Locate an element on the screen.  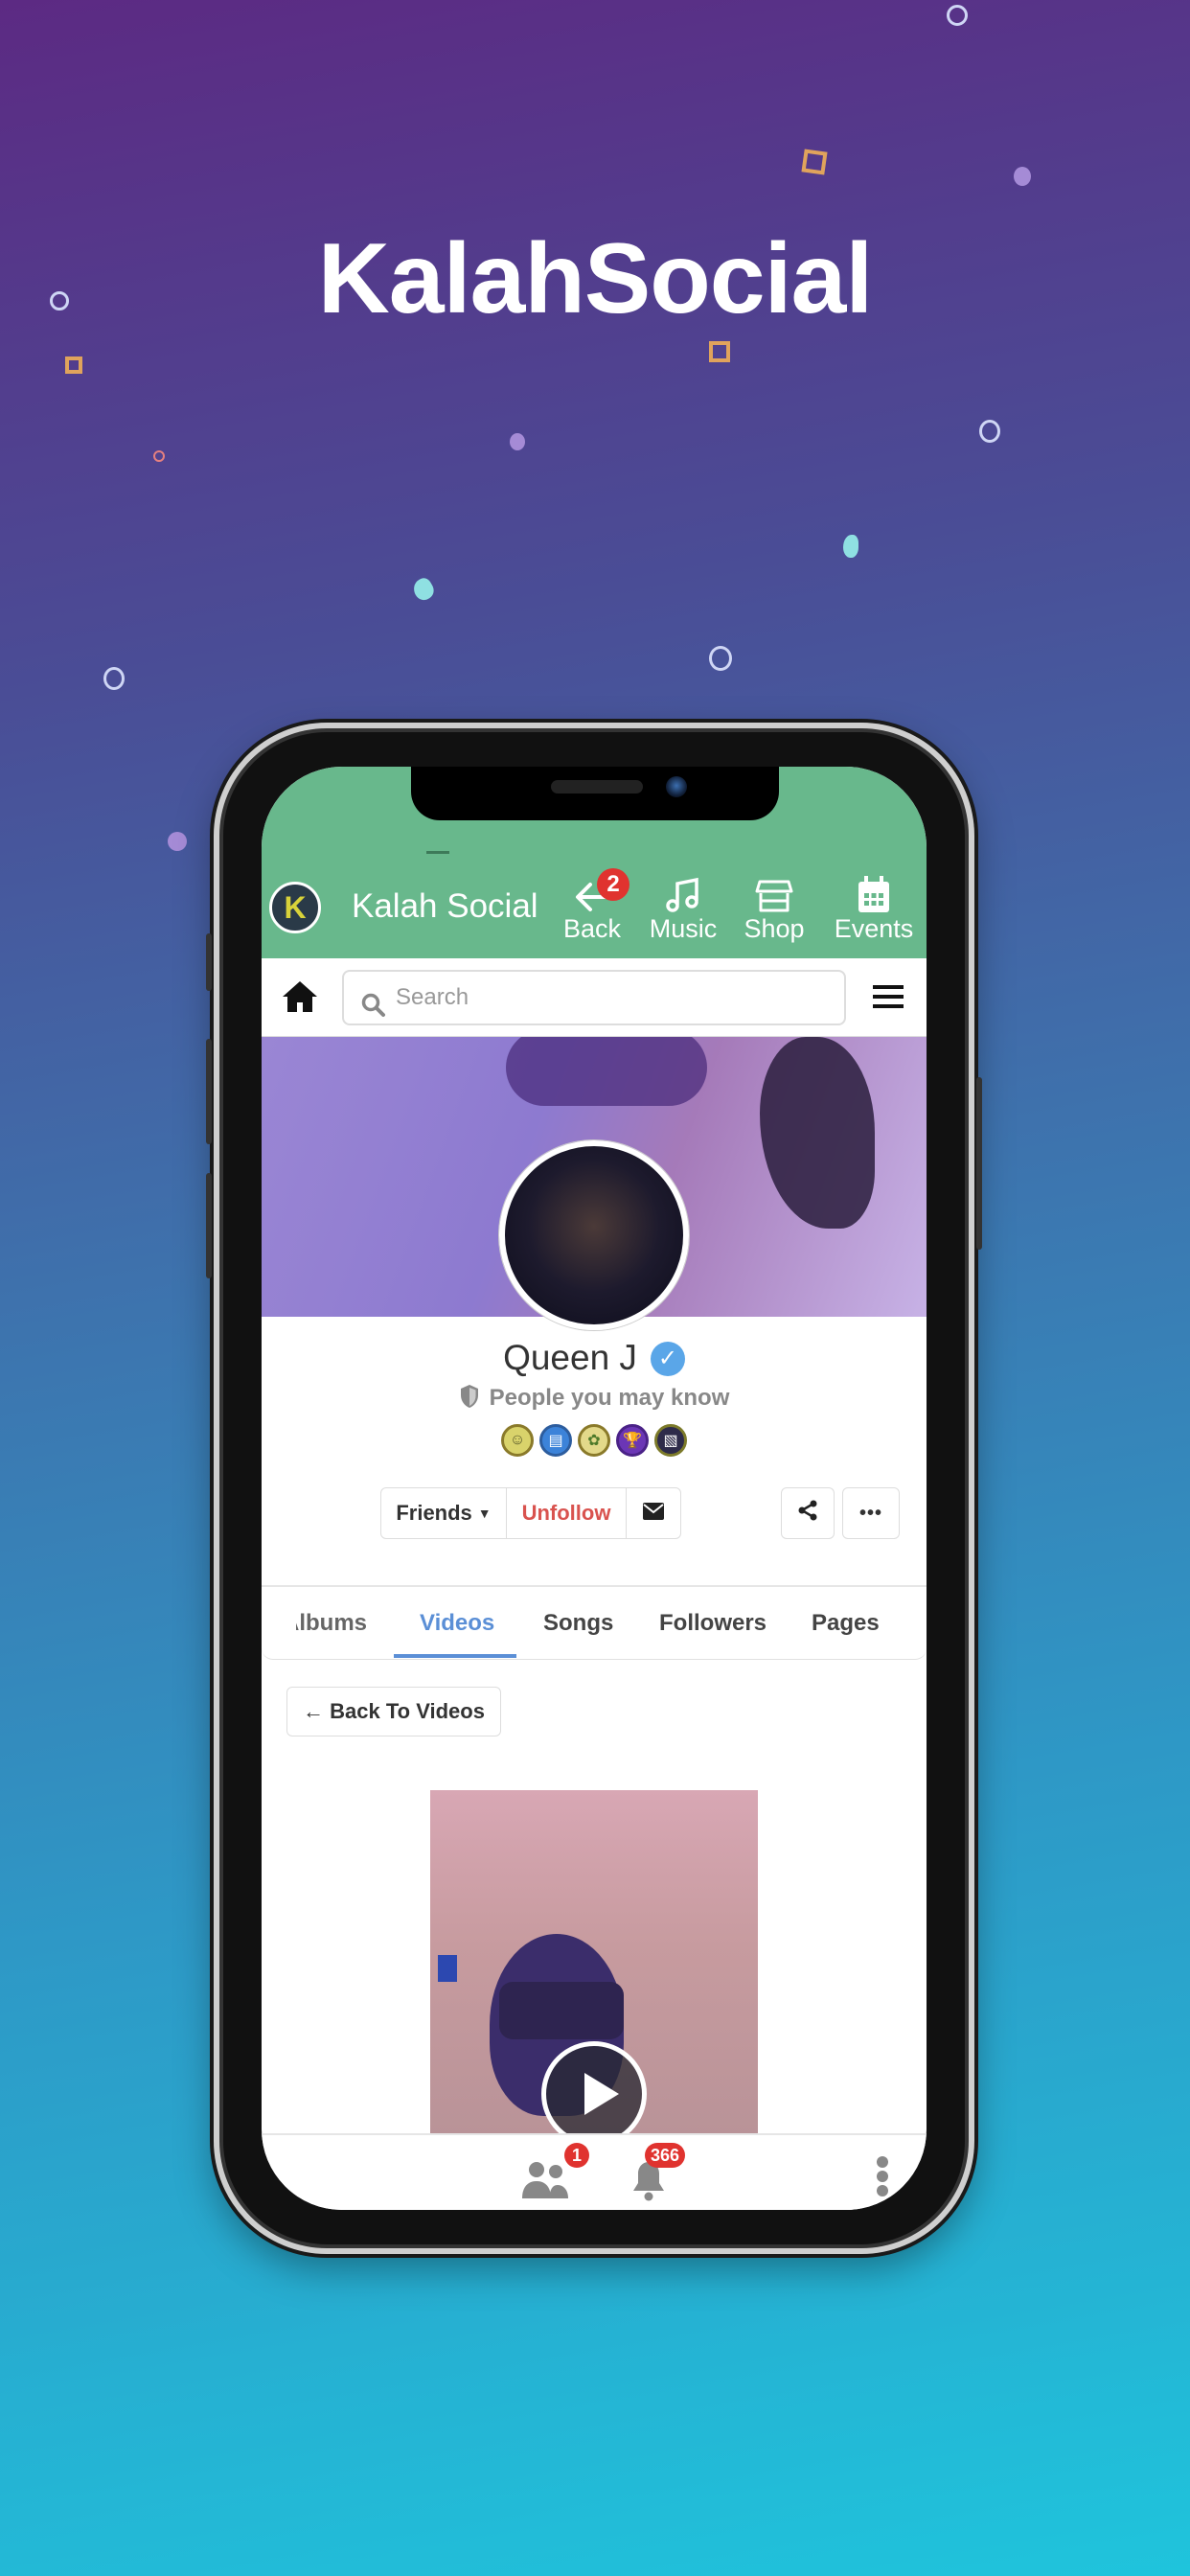
share-icon is located at coordinates (808, 1513).